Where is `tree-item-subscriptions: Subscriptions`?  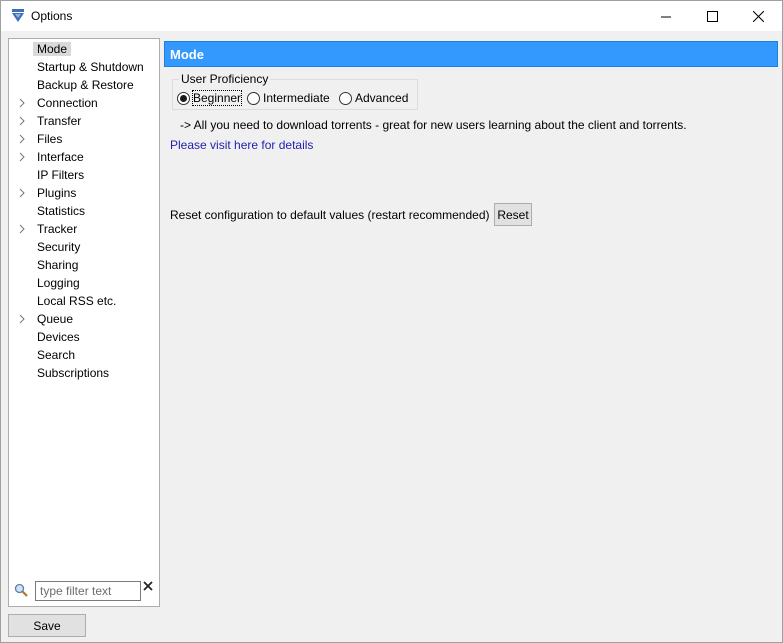 tree-item-subscriptions: Subscriptions is located at coordinates (84, 373).